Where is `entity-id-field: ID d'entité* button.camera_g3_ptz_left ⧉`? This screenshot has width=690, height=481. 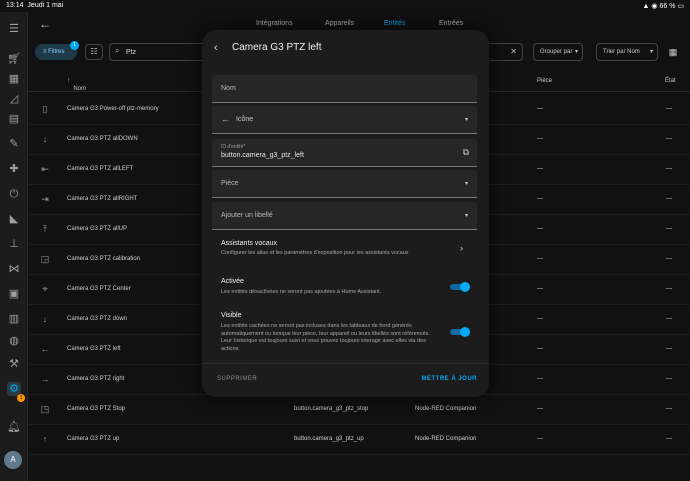 entity-id-field: ID d'entité* button.camera_g3_ptz_left ⧉ is located at coordinates (344, 153).